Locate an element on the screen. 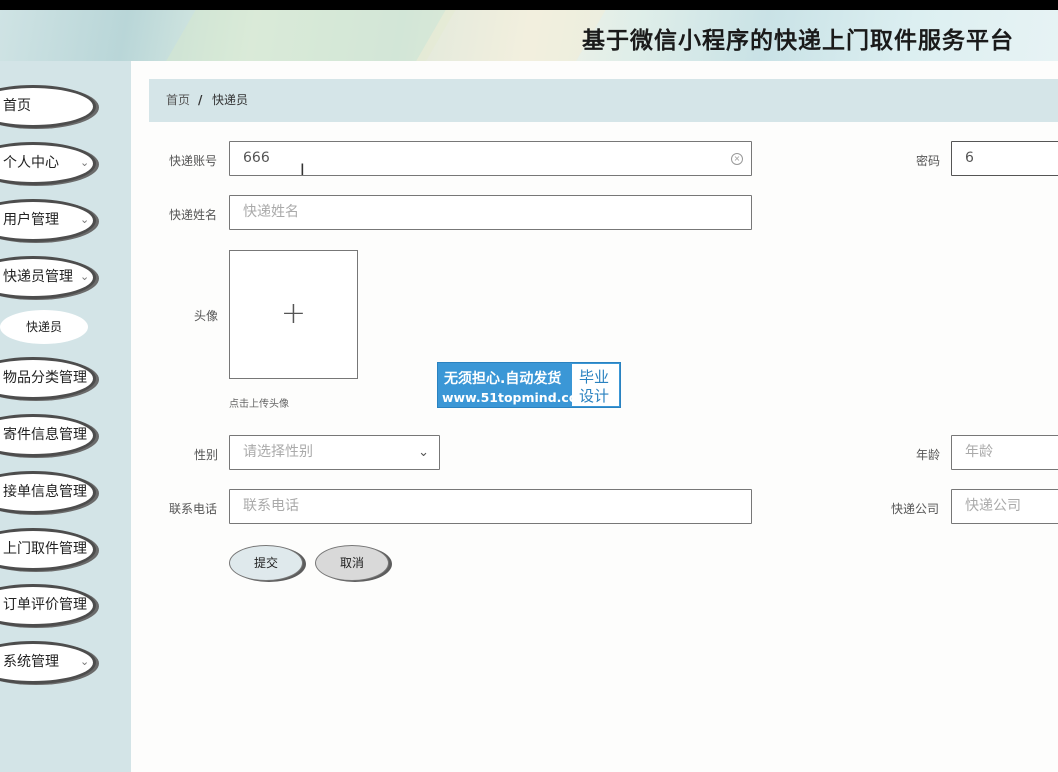 The image size is (1058, 772). watermark-box-line1: 毕业 is located at coordinates (594, 377).